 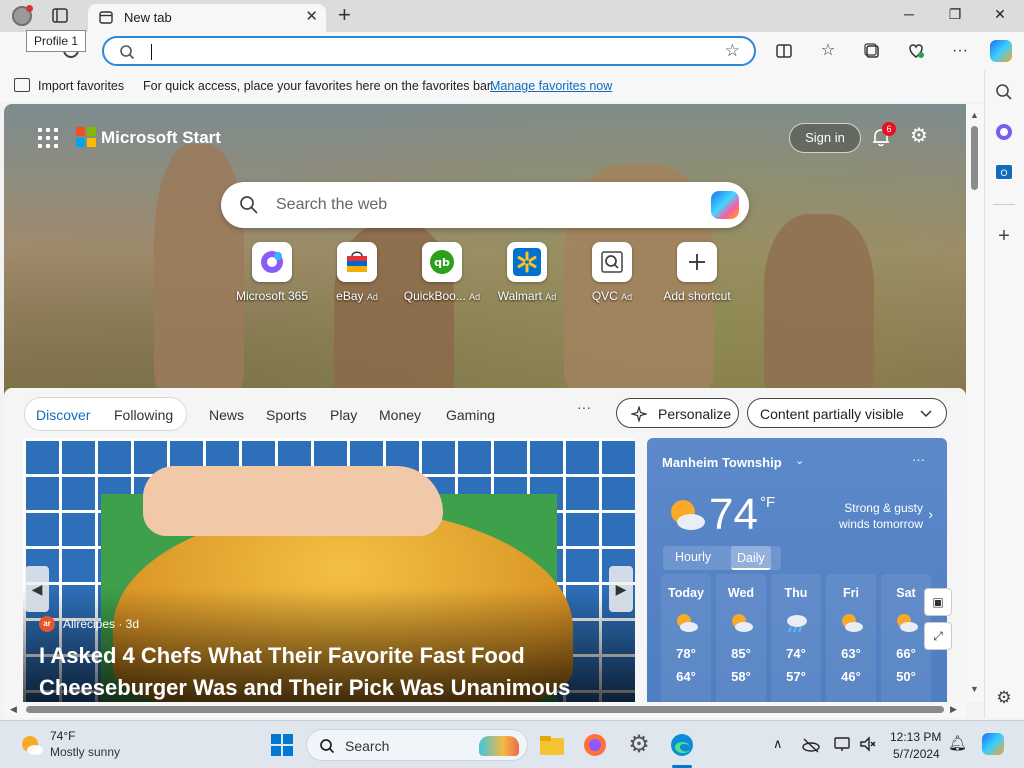 I want to click on page-settings-gear-icon: ⚙, so click(x=921, y=136).